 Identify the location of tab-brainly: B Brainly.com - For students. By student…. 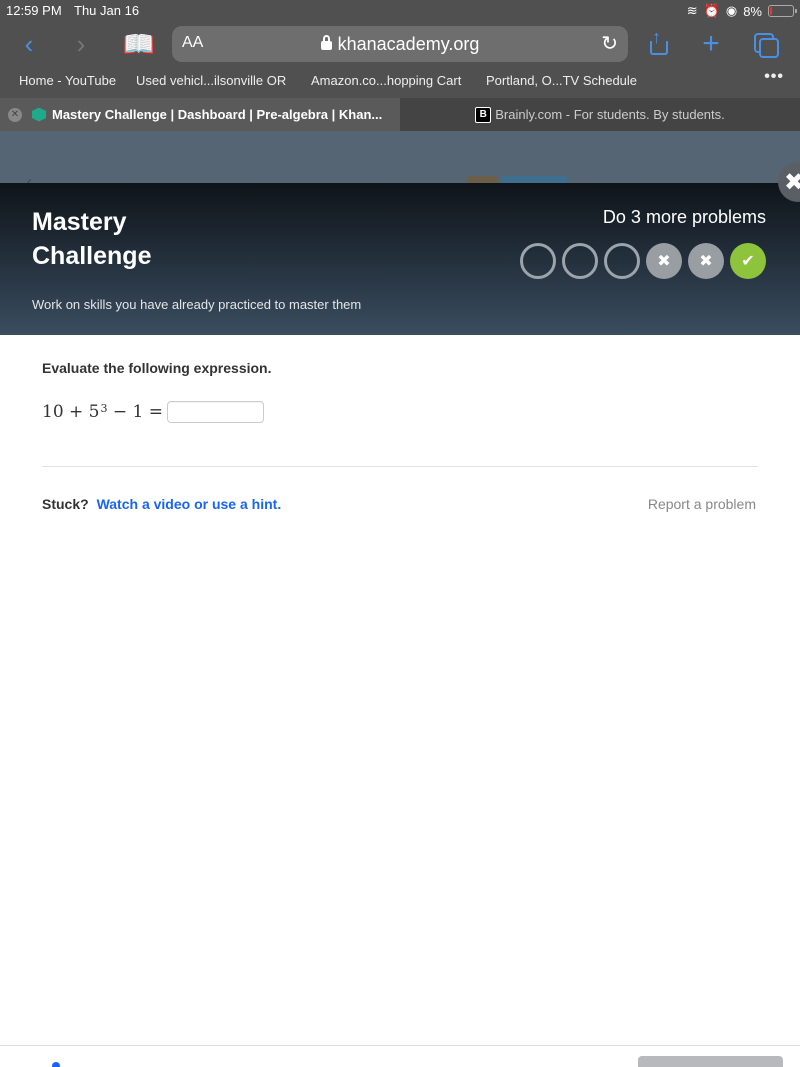
(600, 114).